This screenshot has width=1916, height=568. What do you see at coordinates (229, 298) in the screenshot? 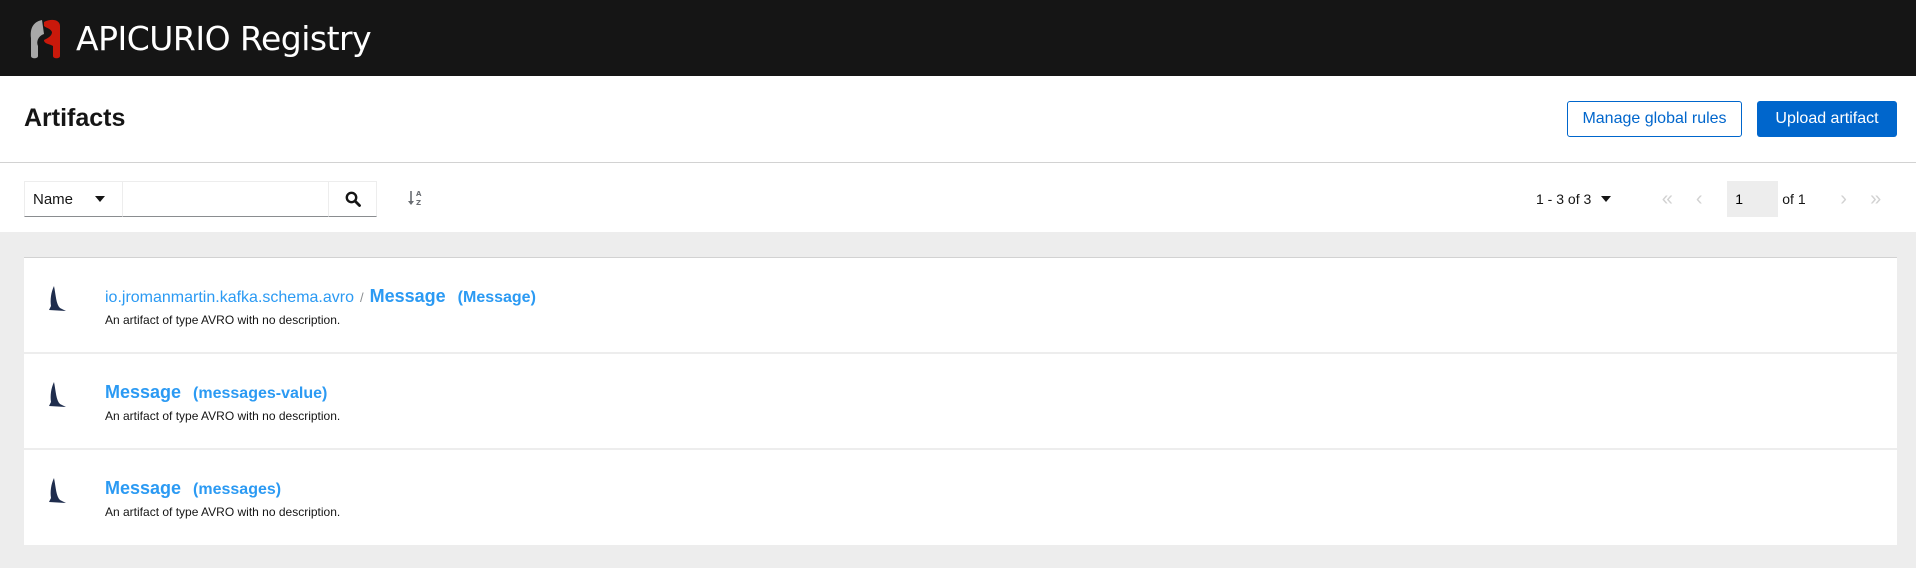
I see `artifact-group: io.jromanmartin.kafka.schema.avro` at bounding box center [229, 298].